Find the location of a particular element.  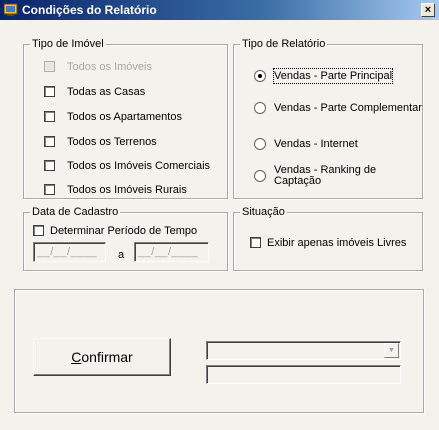

text-field is located at coordinates (303, 374).